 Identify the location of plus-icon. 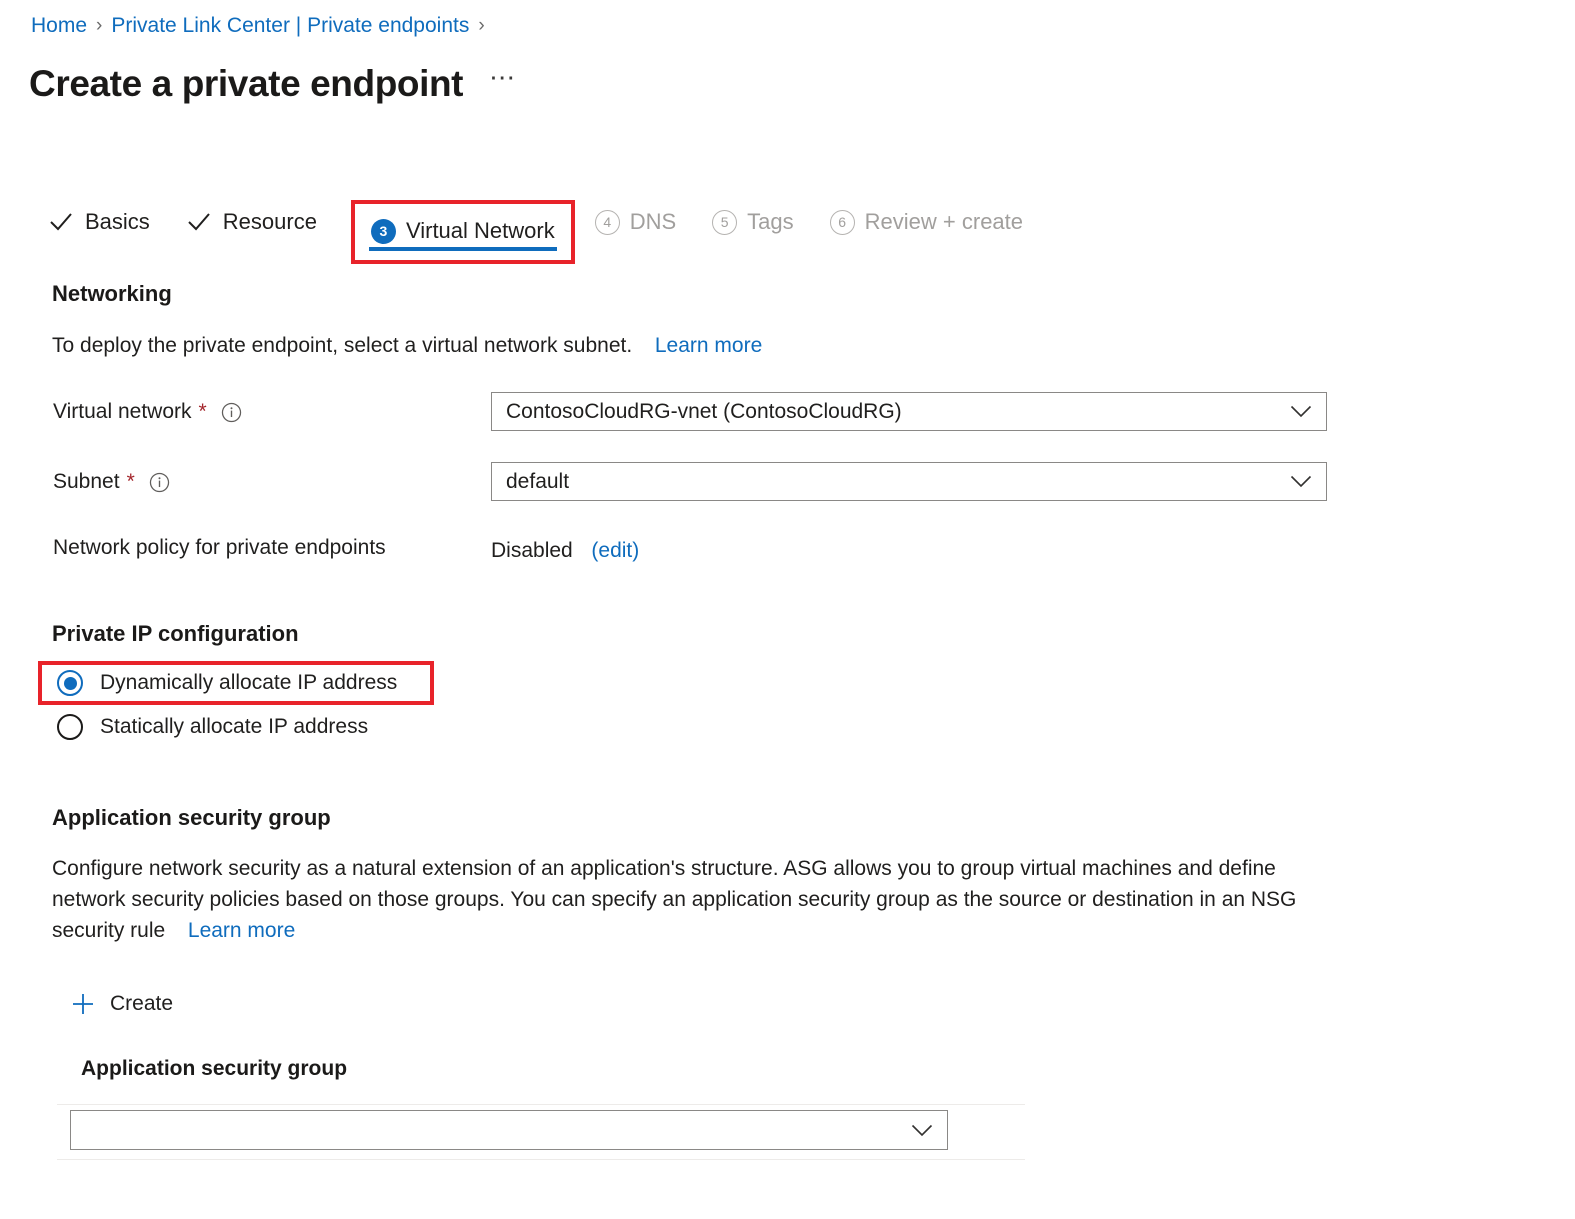
(83, 1004).